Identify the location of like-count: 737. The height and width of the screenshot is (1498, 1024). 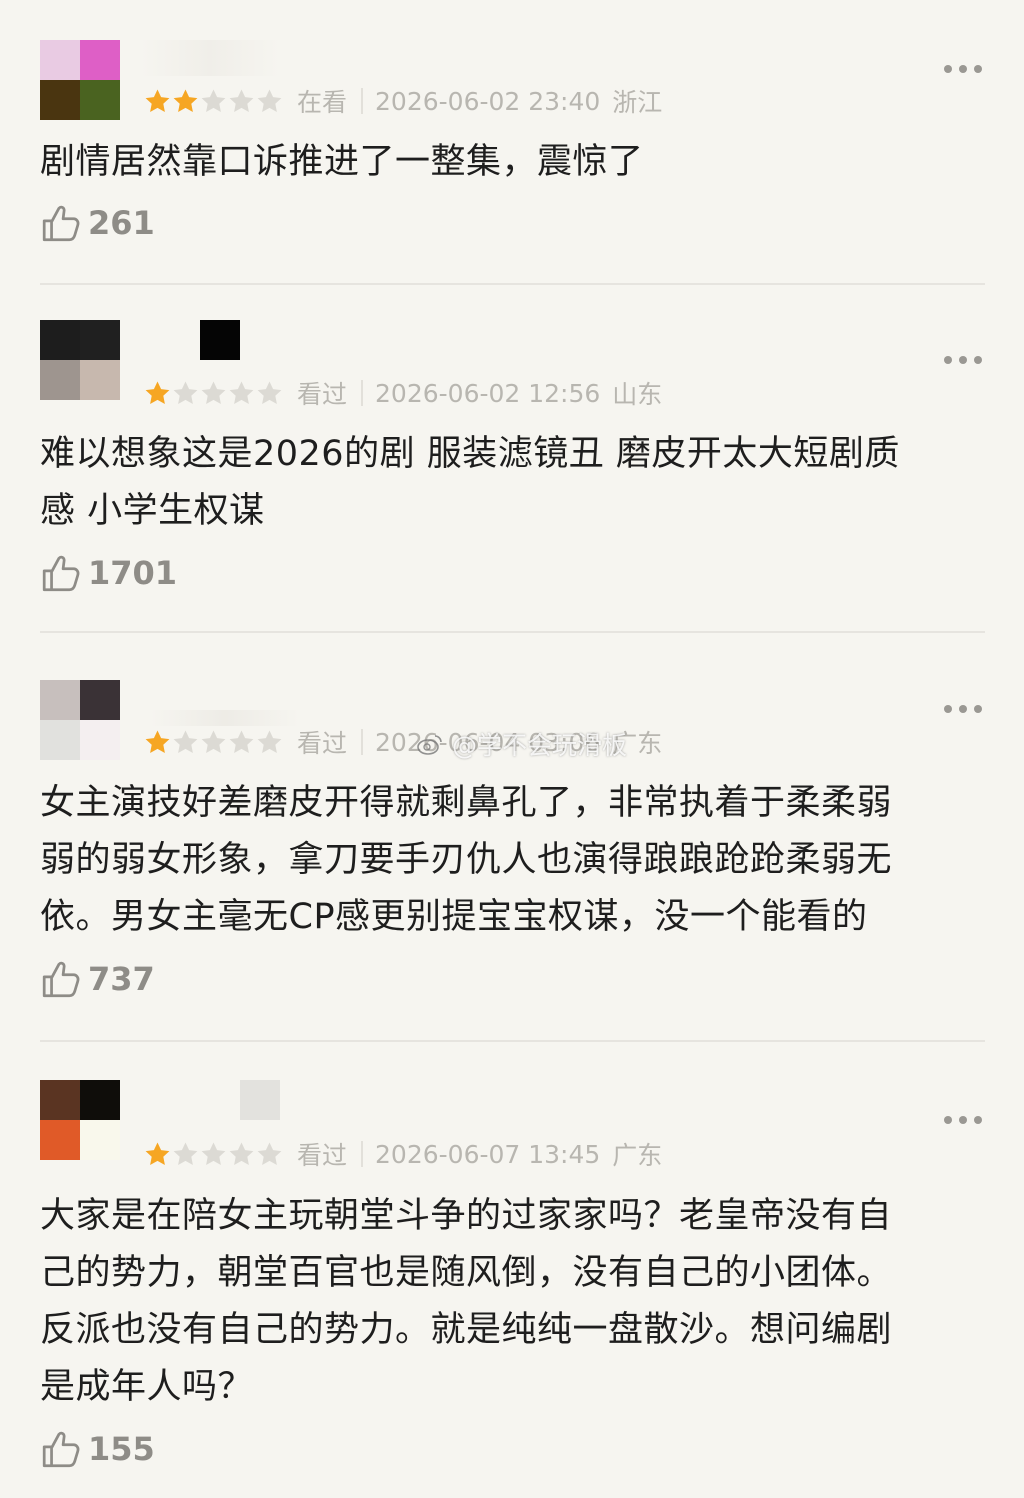
(121, 979).